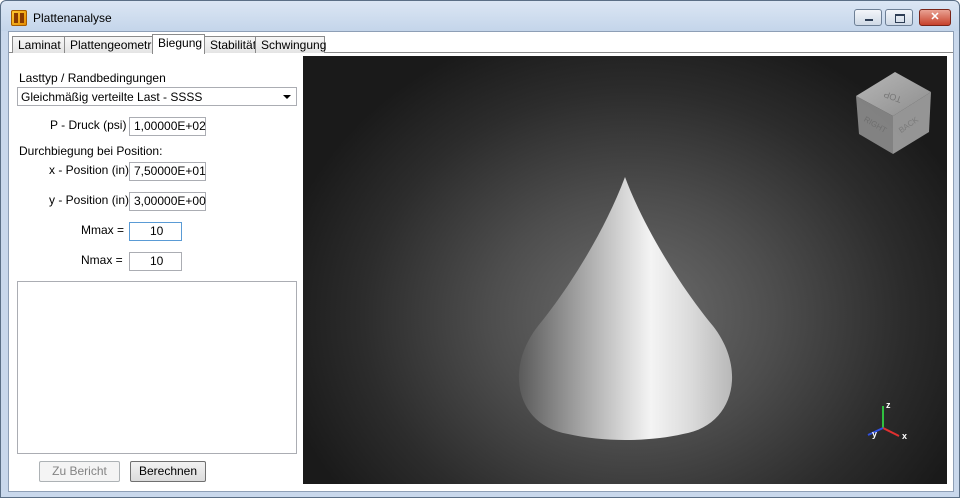  Describe the element at coordinates (112, 97) in the screenshot. I see `load-type-value: Gleichmäßig verteilte Last - SSSS` at that location.